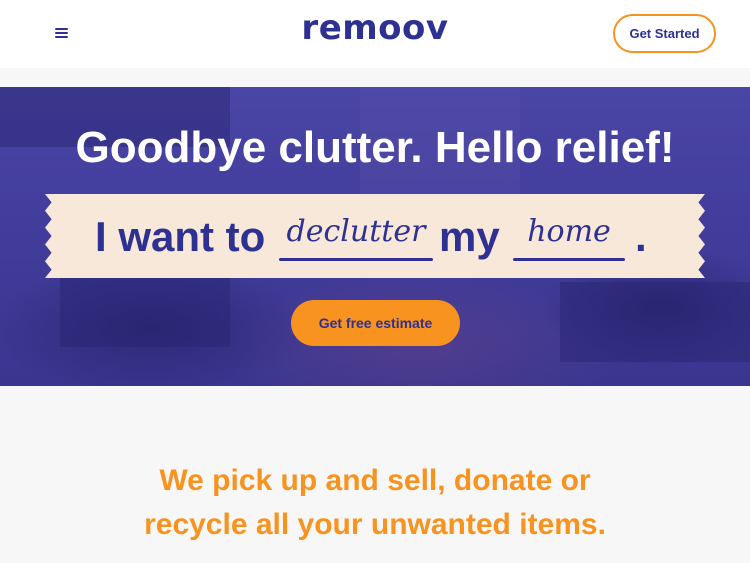 Image resolution: width=750 pixels, height=563 pixels. Describe the element at coordinates (664, 33) in the screenshot. I see `get-started-button: Get Started` at that location.